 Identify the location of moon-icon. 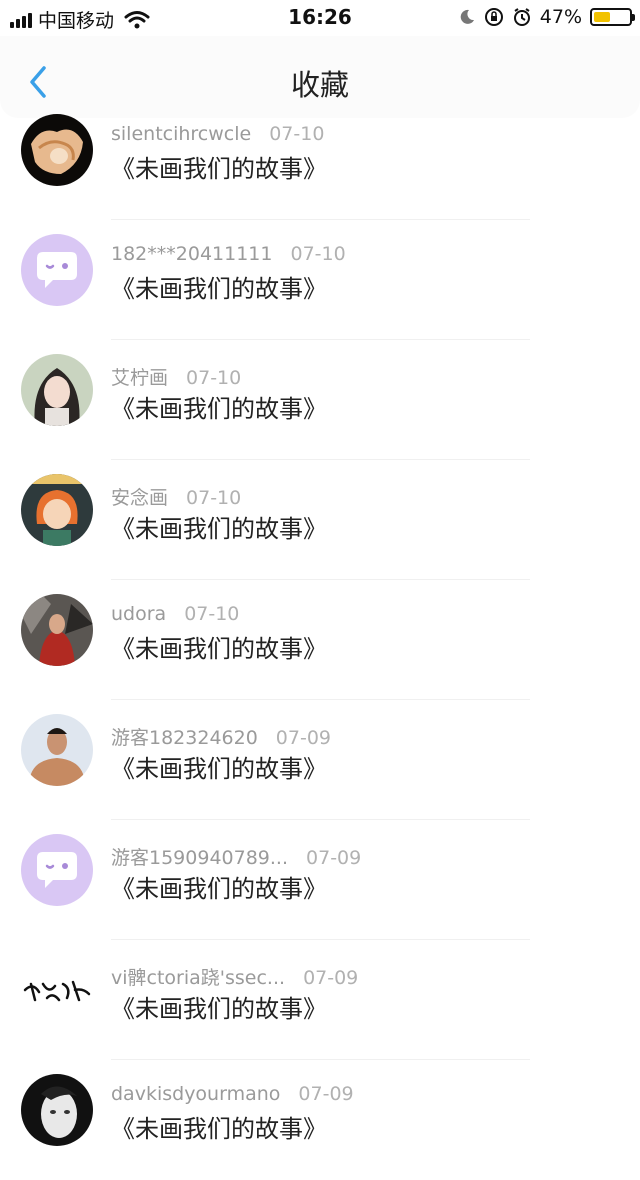
(467, 16).